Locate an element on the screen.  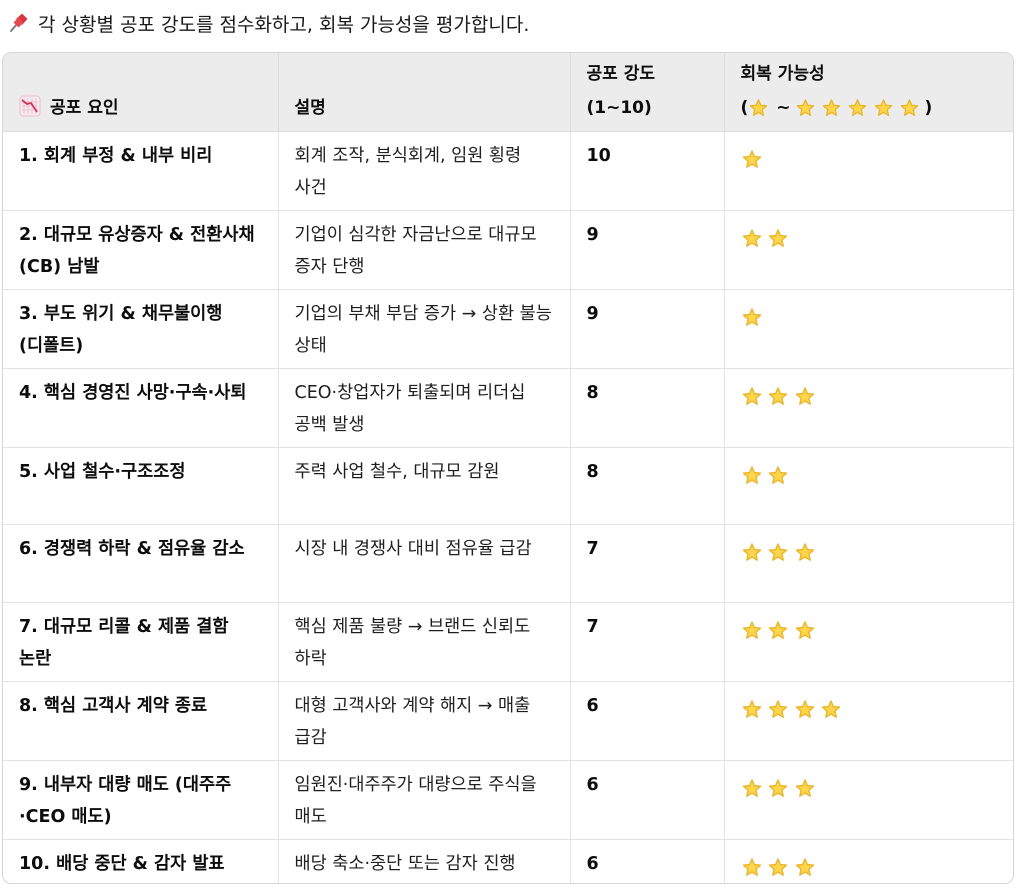
cell-factor: 3. 부도 위기 & 채무불이행(디폴트) is located at coordinates (141, 329).